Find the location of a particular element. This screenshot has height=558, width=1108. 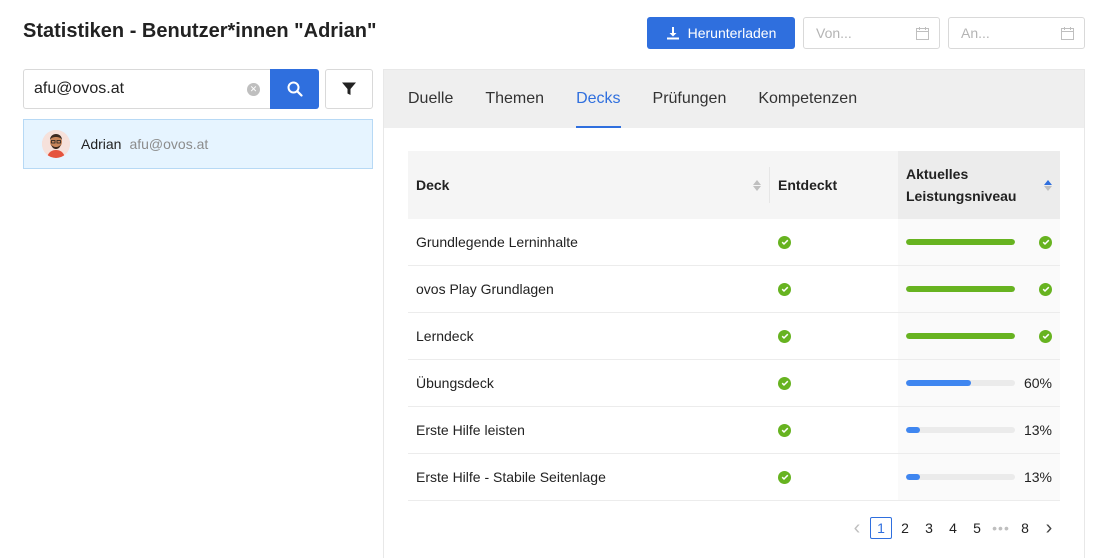

deck-name: Lerndeck is located at coordinates (445, 336).